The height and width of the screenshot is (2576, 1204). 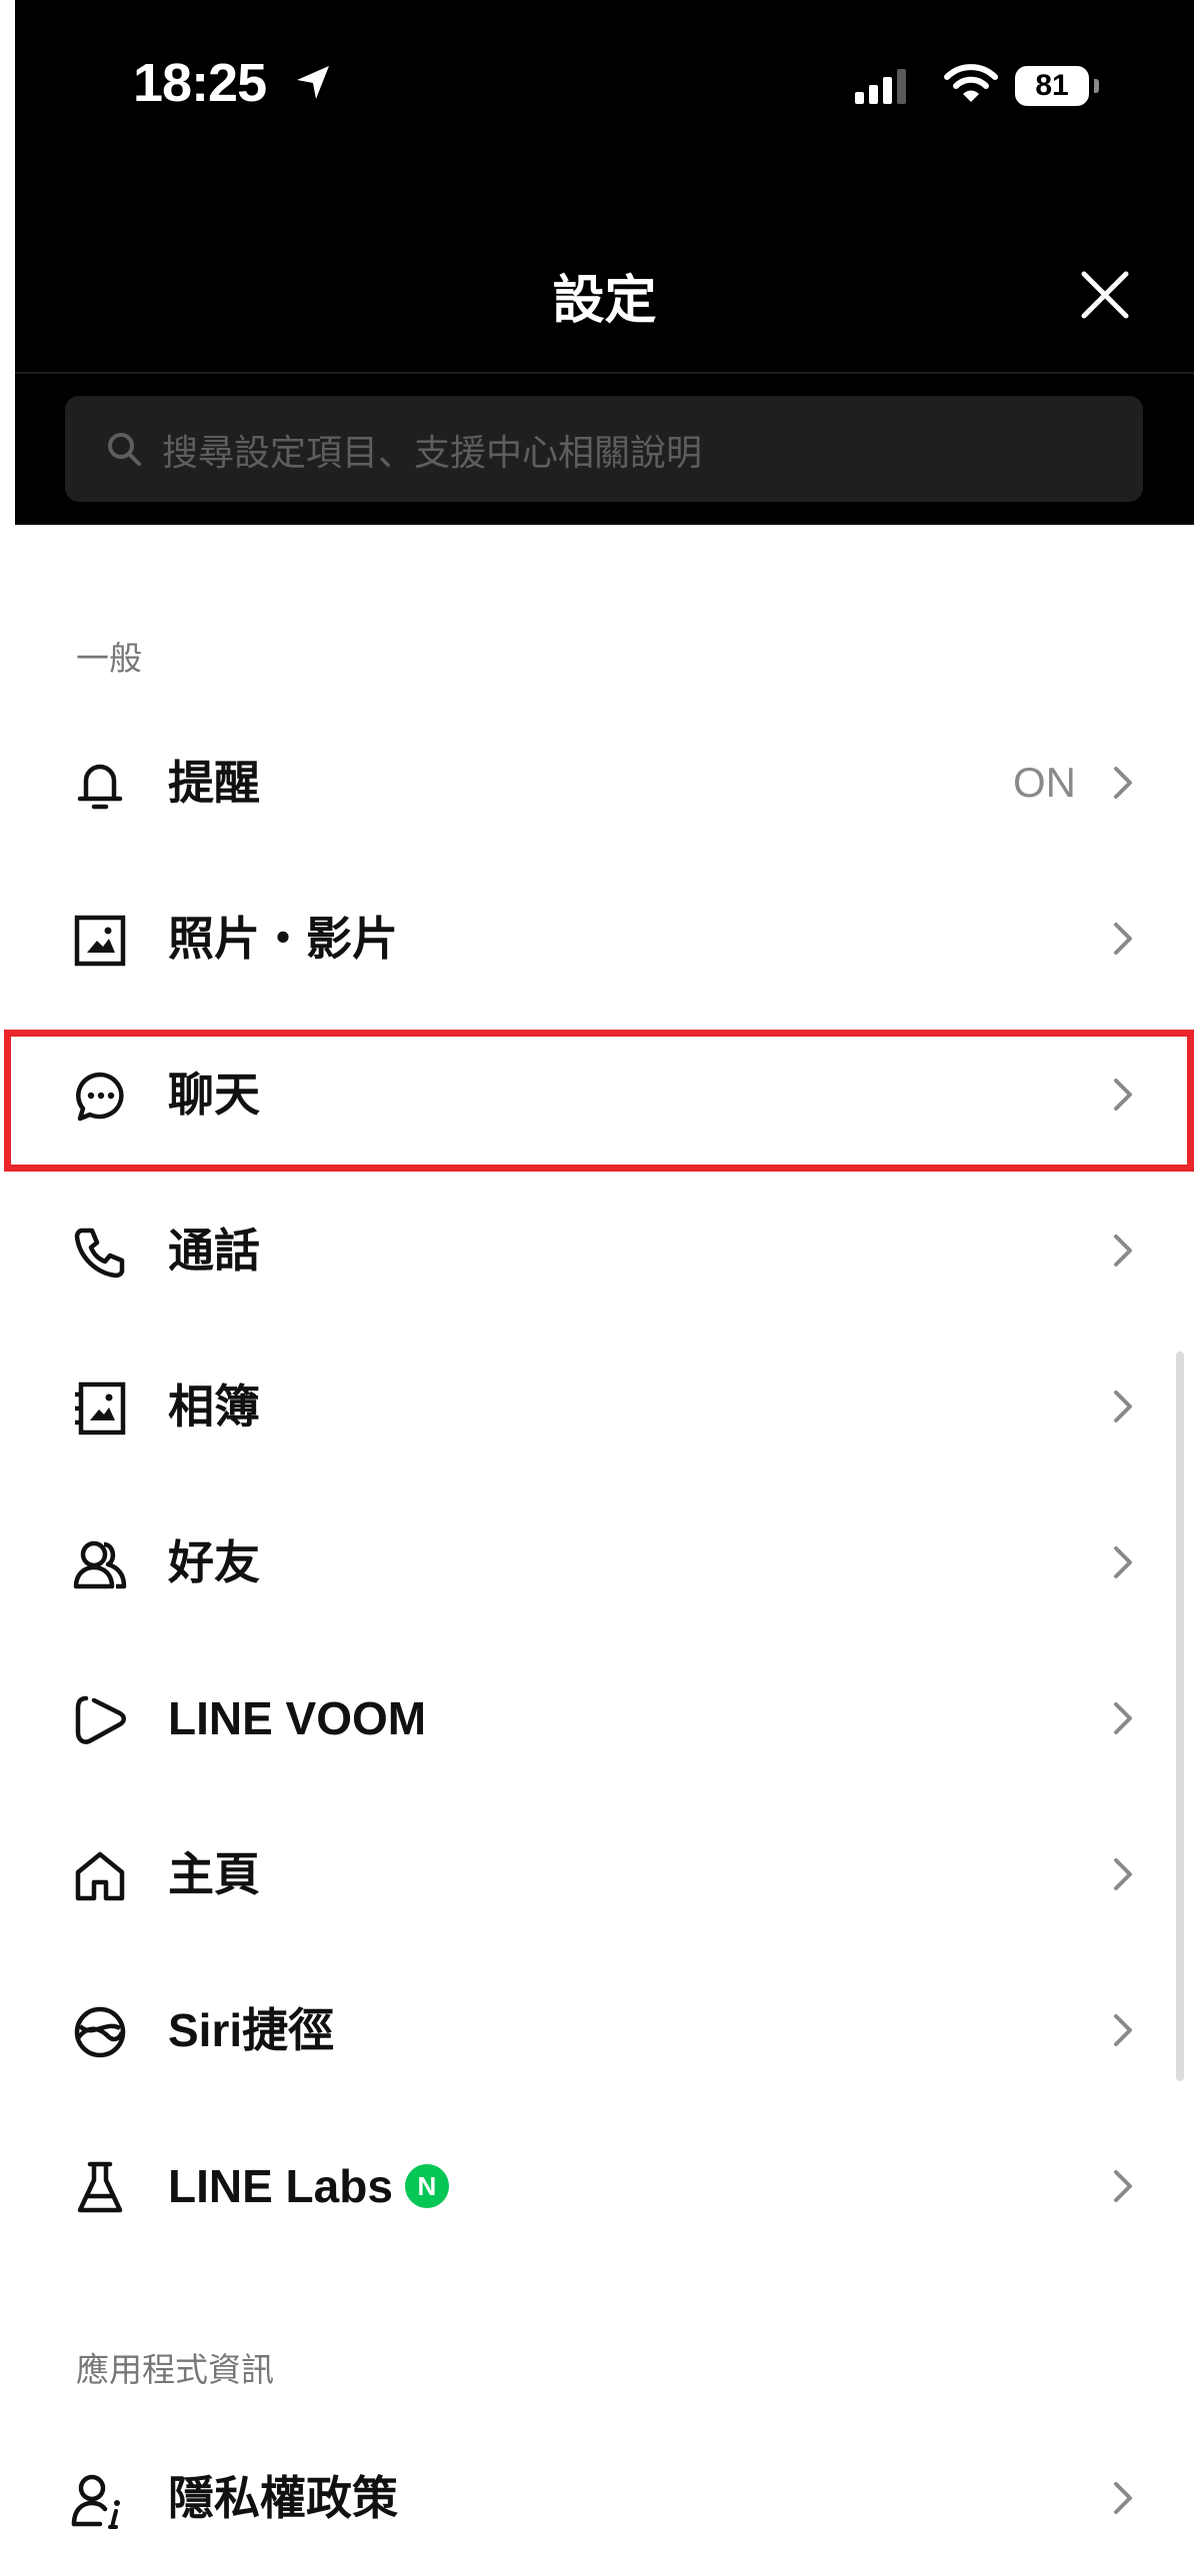 I want to click on phone-icon, so click(x=99, y=1254).